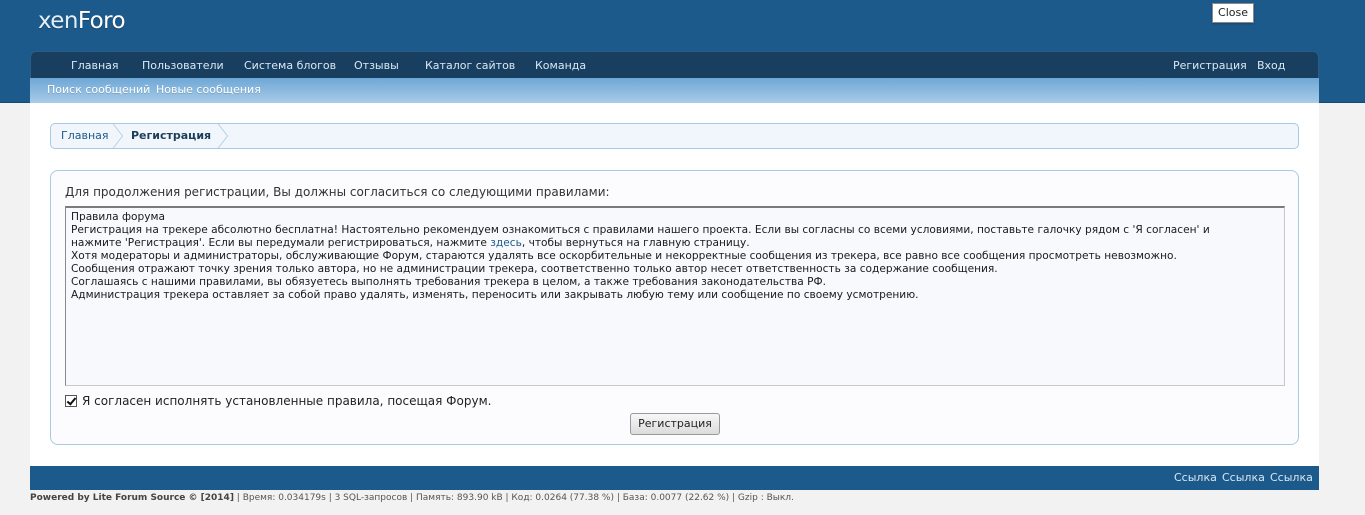 The image size is (1365, 515). Describe the element at coordinates (222, 136) in the screenshot. I see `breadcrumb-end-separator-fill` at that location.